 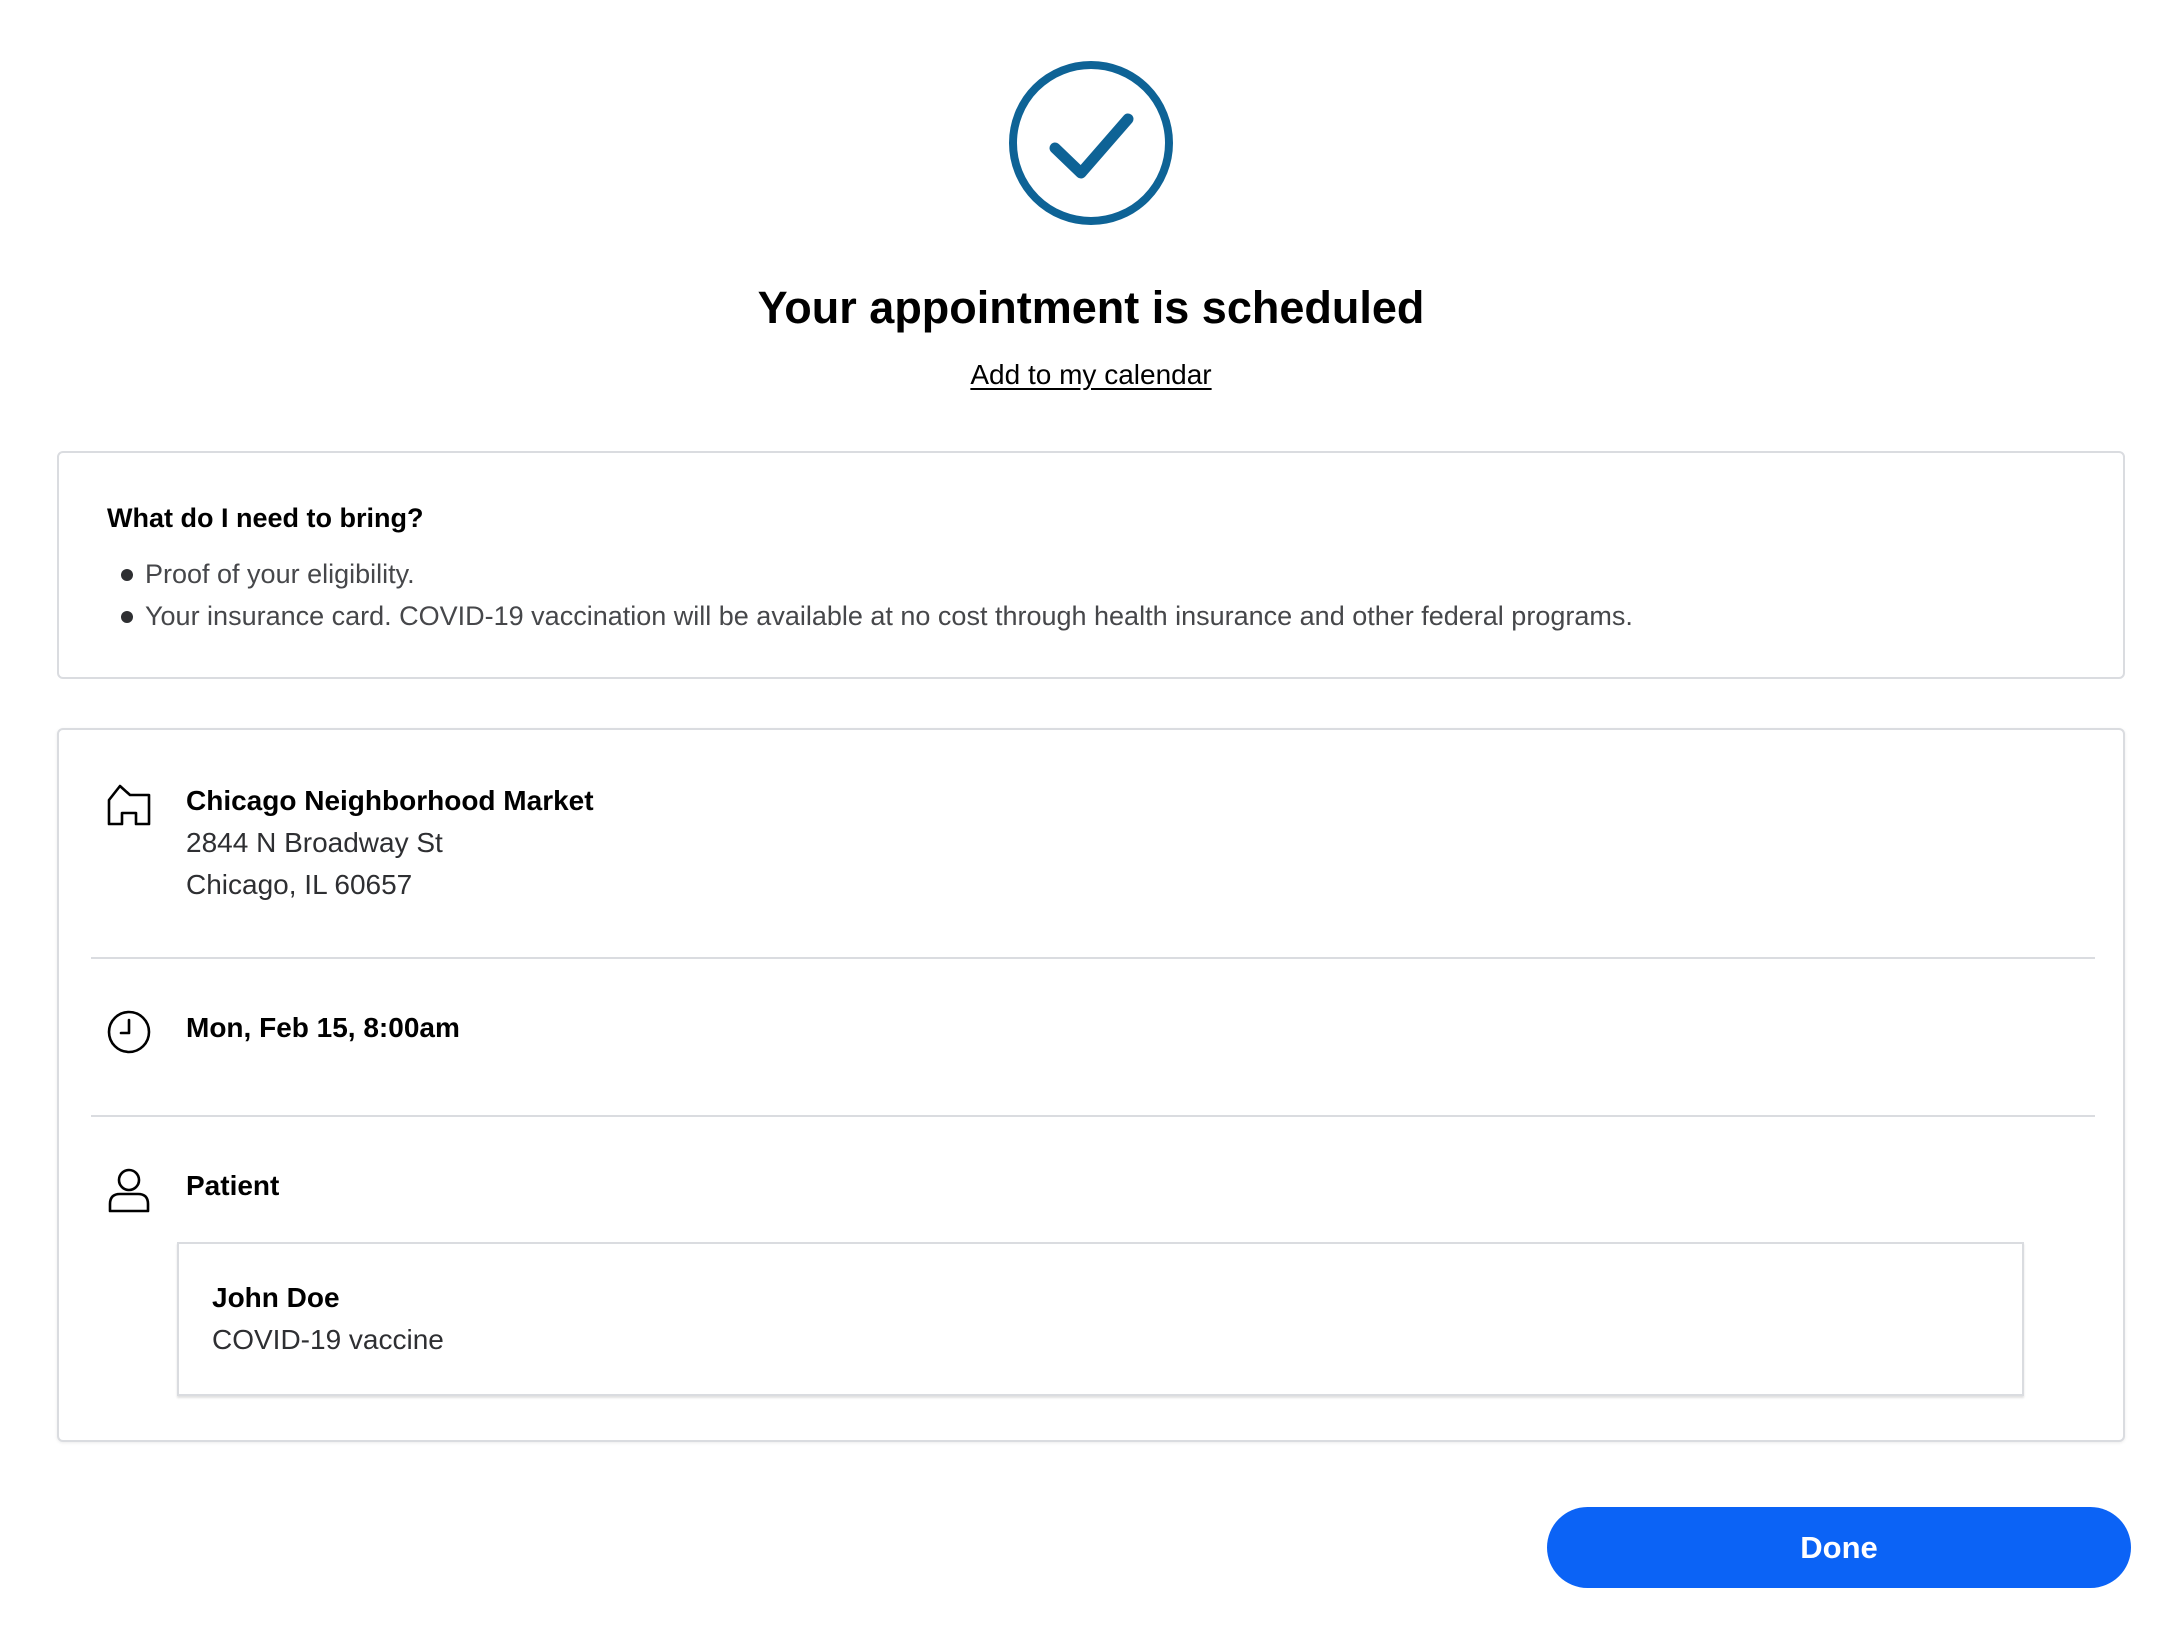 I want to click on store-address-line2: Chicago, IL 60657, so click(x=299, y=884).